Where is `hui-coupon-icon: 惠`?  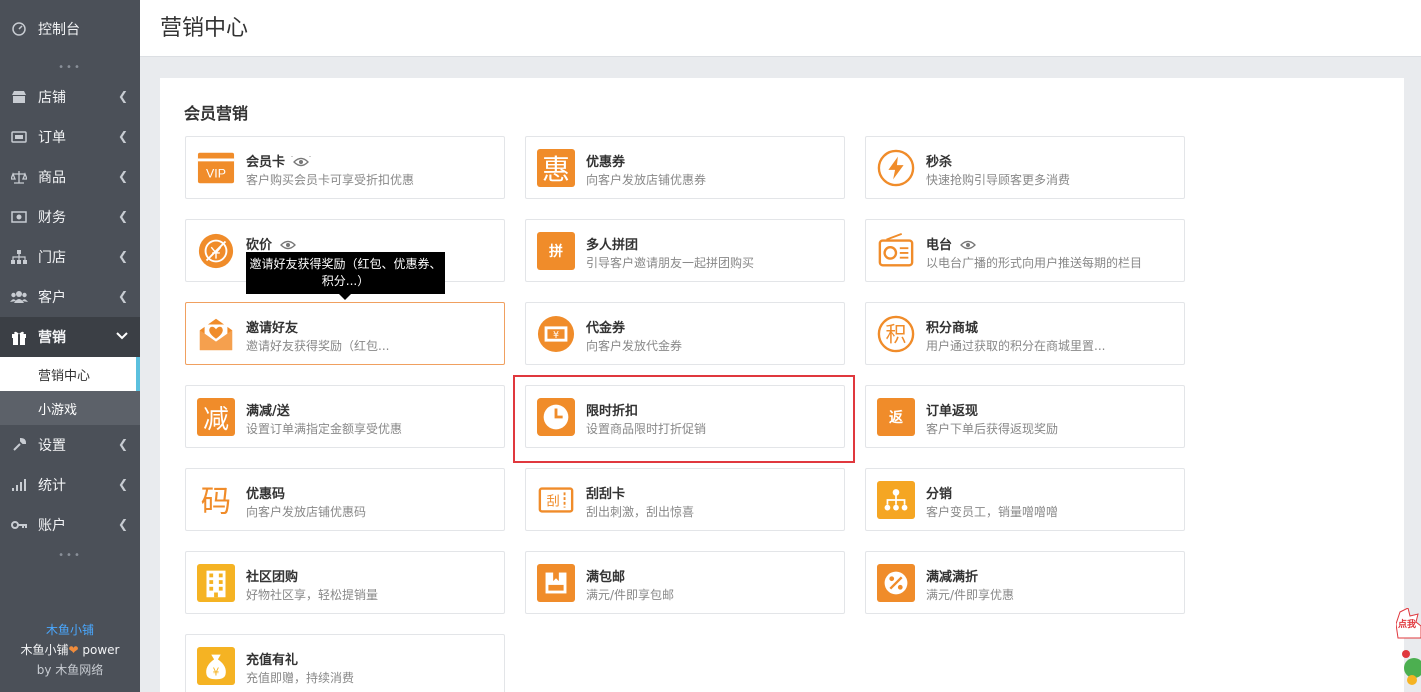
hui-coupon-icon: 惠 is located at coordinates (556, 168).